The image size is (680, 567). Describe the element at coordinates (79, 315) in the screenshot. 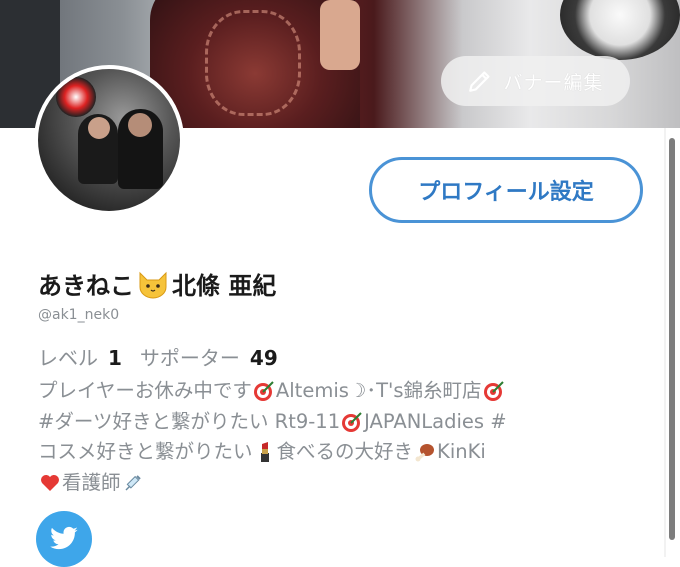

I see `user-handle: @ak1_nek0` at that location.